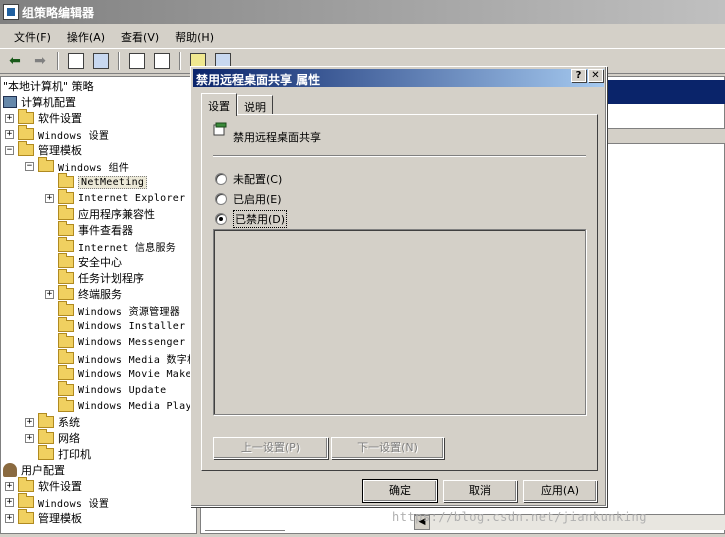 The width and height of the screenshot is (725, 537). What do you see at coordinates (11, 12) in the screenshot?
I see `app-icon` at bounding box center [11, 12].